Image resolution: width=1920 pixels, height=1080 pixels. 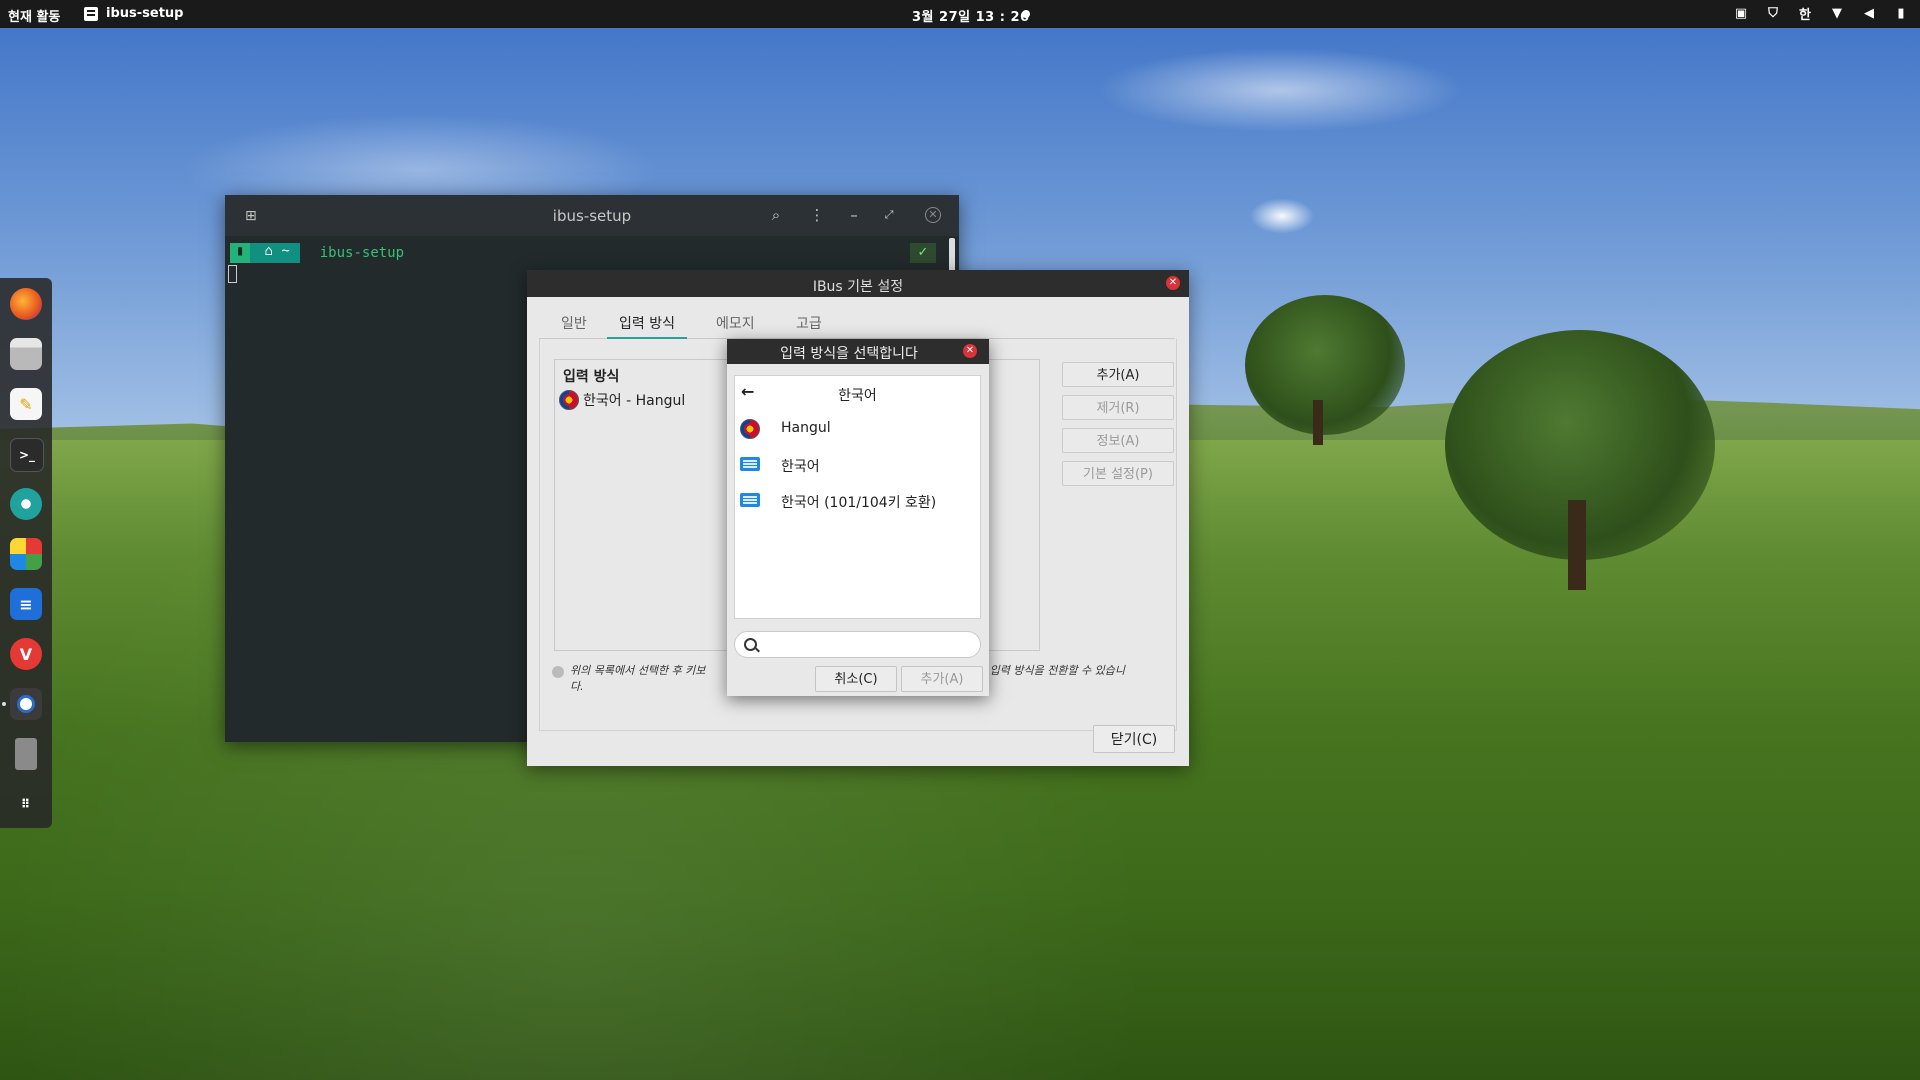 I want to click on app-menu: ibus-setup, so click(x=133, y=13).